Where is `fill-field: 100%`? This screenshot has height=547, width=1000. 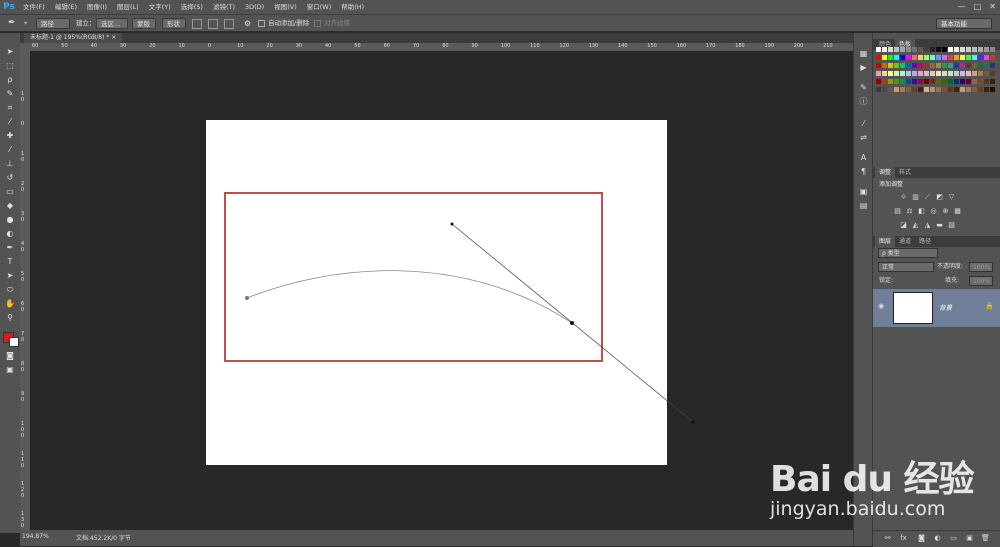 fill-field: 100% is located at coordinates (981, 281).